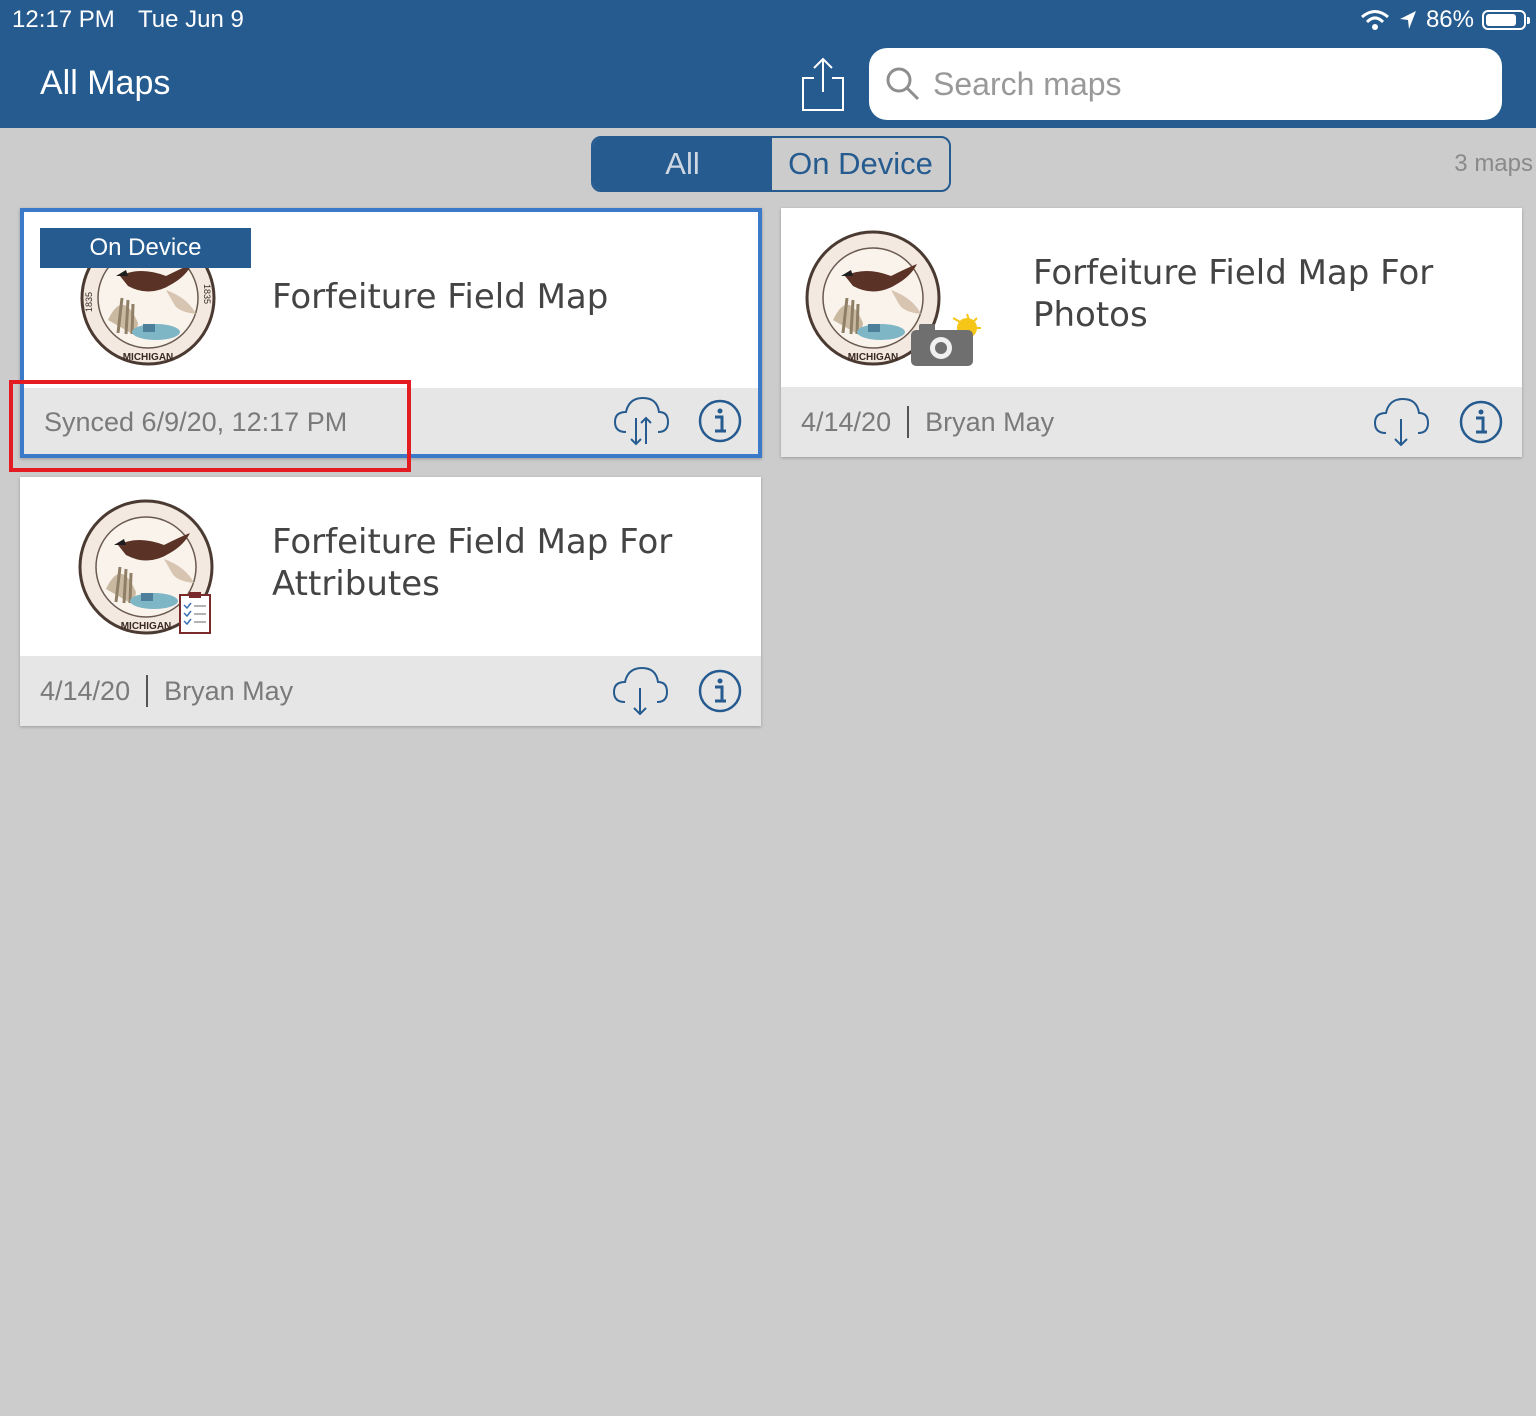 This screenshot has width=1536, height=1416. What do you see at coordinates (210, 426) in the screenshot?
I see `sync-status-highlight-box` at bounding box center [210, 426].